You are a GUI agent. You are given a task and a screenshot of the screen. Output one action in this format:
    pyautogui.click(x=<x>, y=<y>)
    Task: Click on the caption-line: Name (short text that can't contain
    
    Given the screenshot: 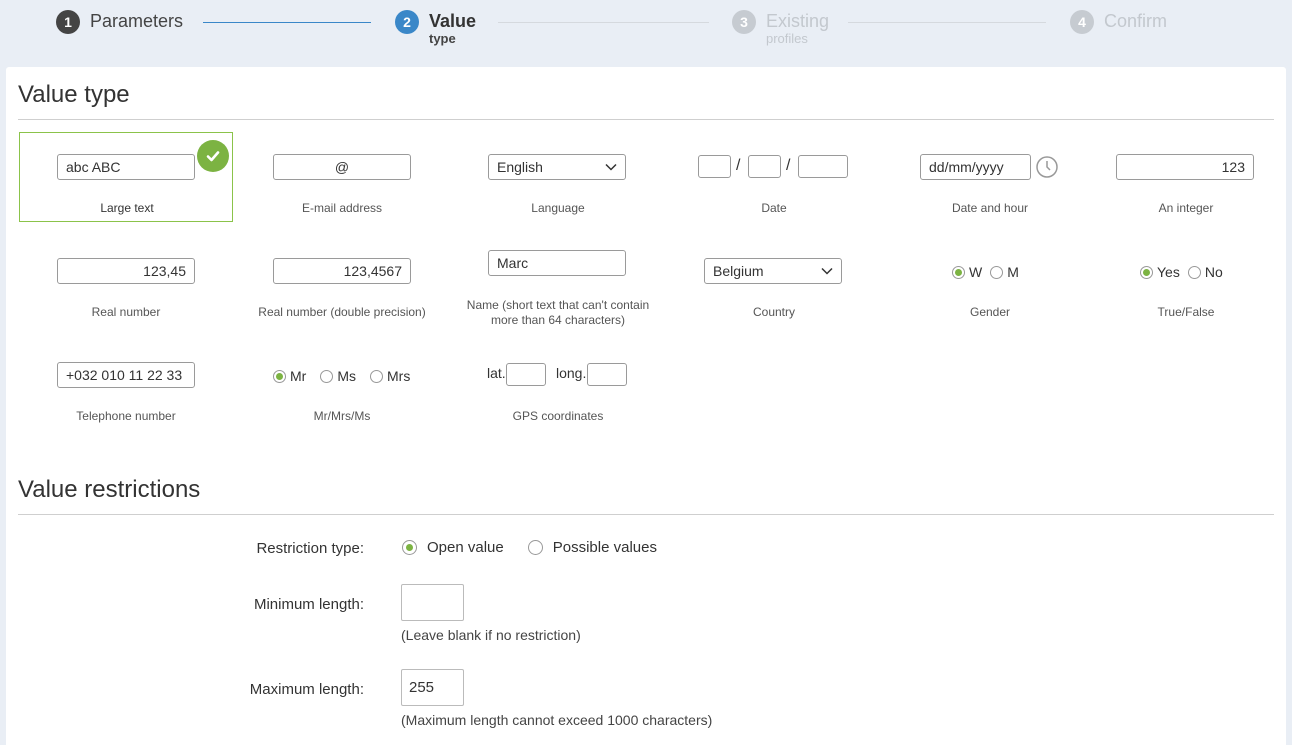 What is the action you would take?
    pyautogui.click(x=558, y=305)
    